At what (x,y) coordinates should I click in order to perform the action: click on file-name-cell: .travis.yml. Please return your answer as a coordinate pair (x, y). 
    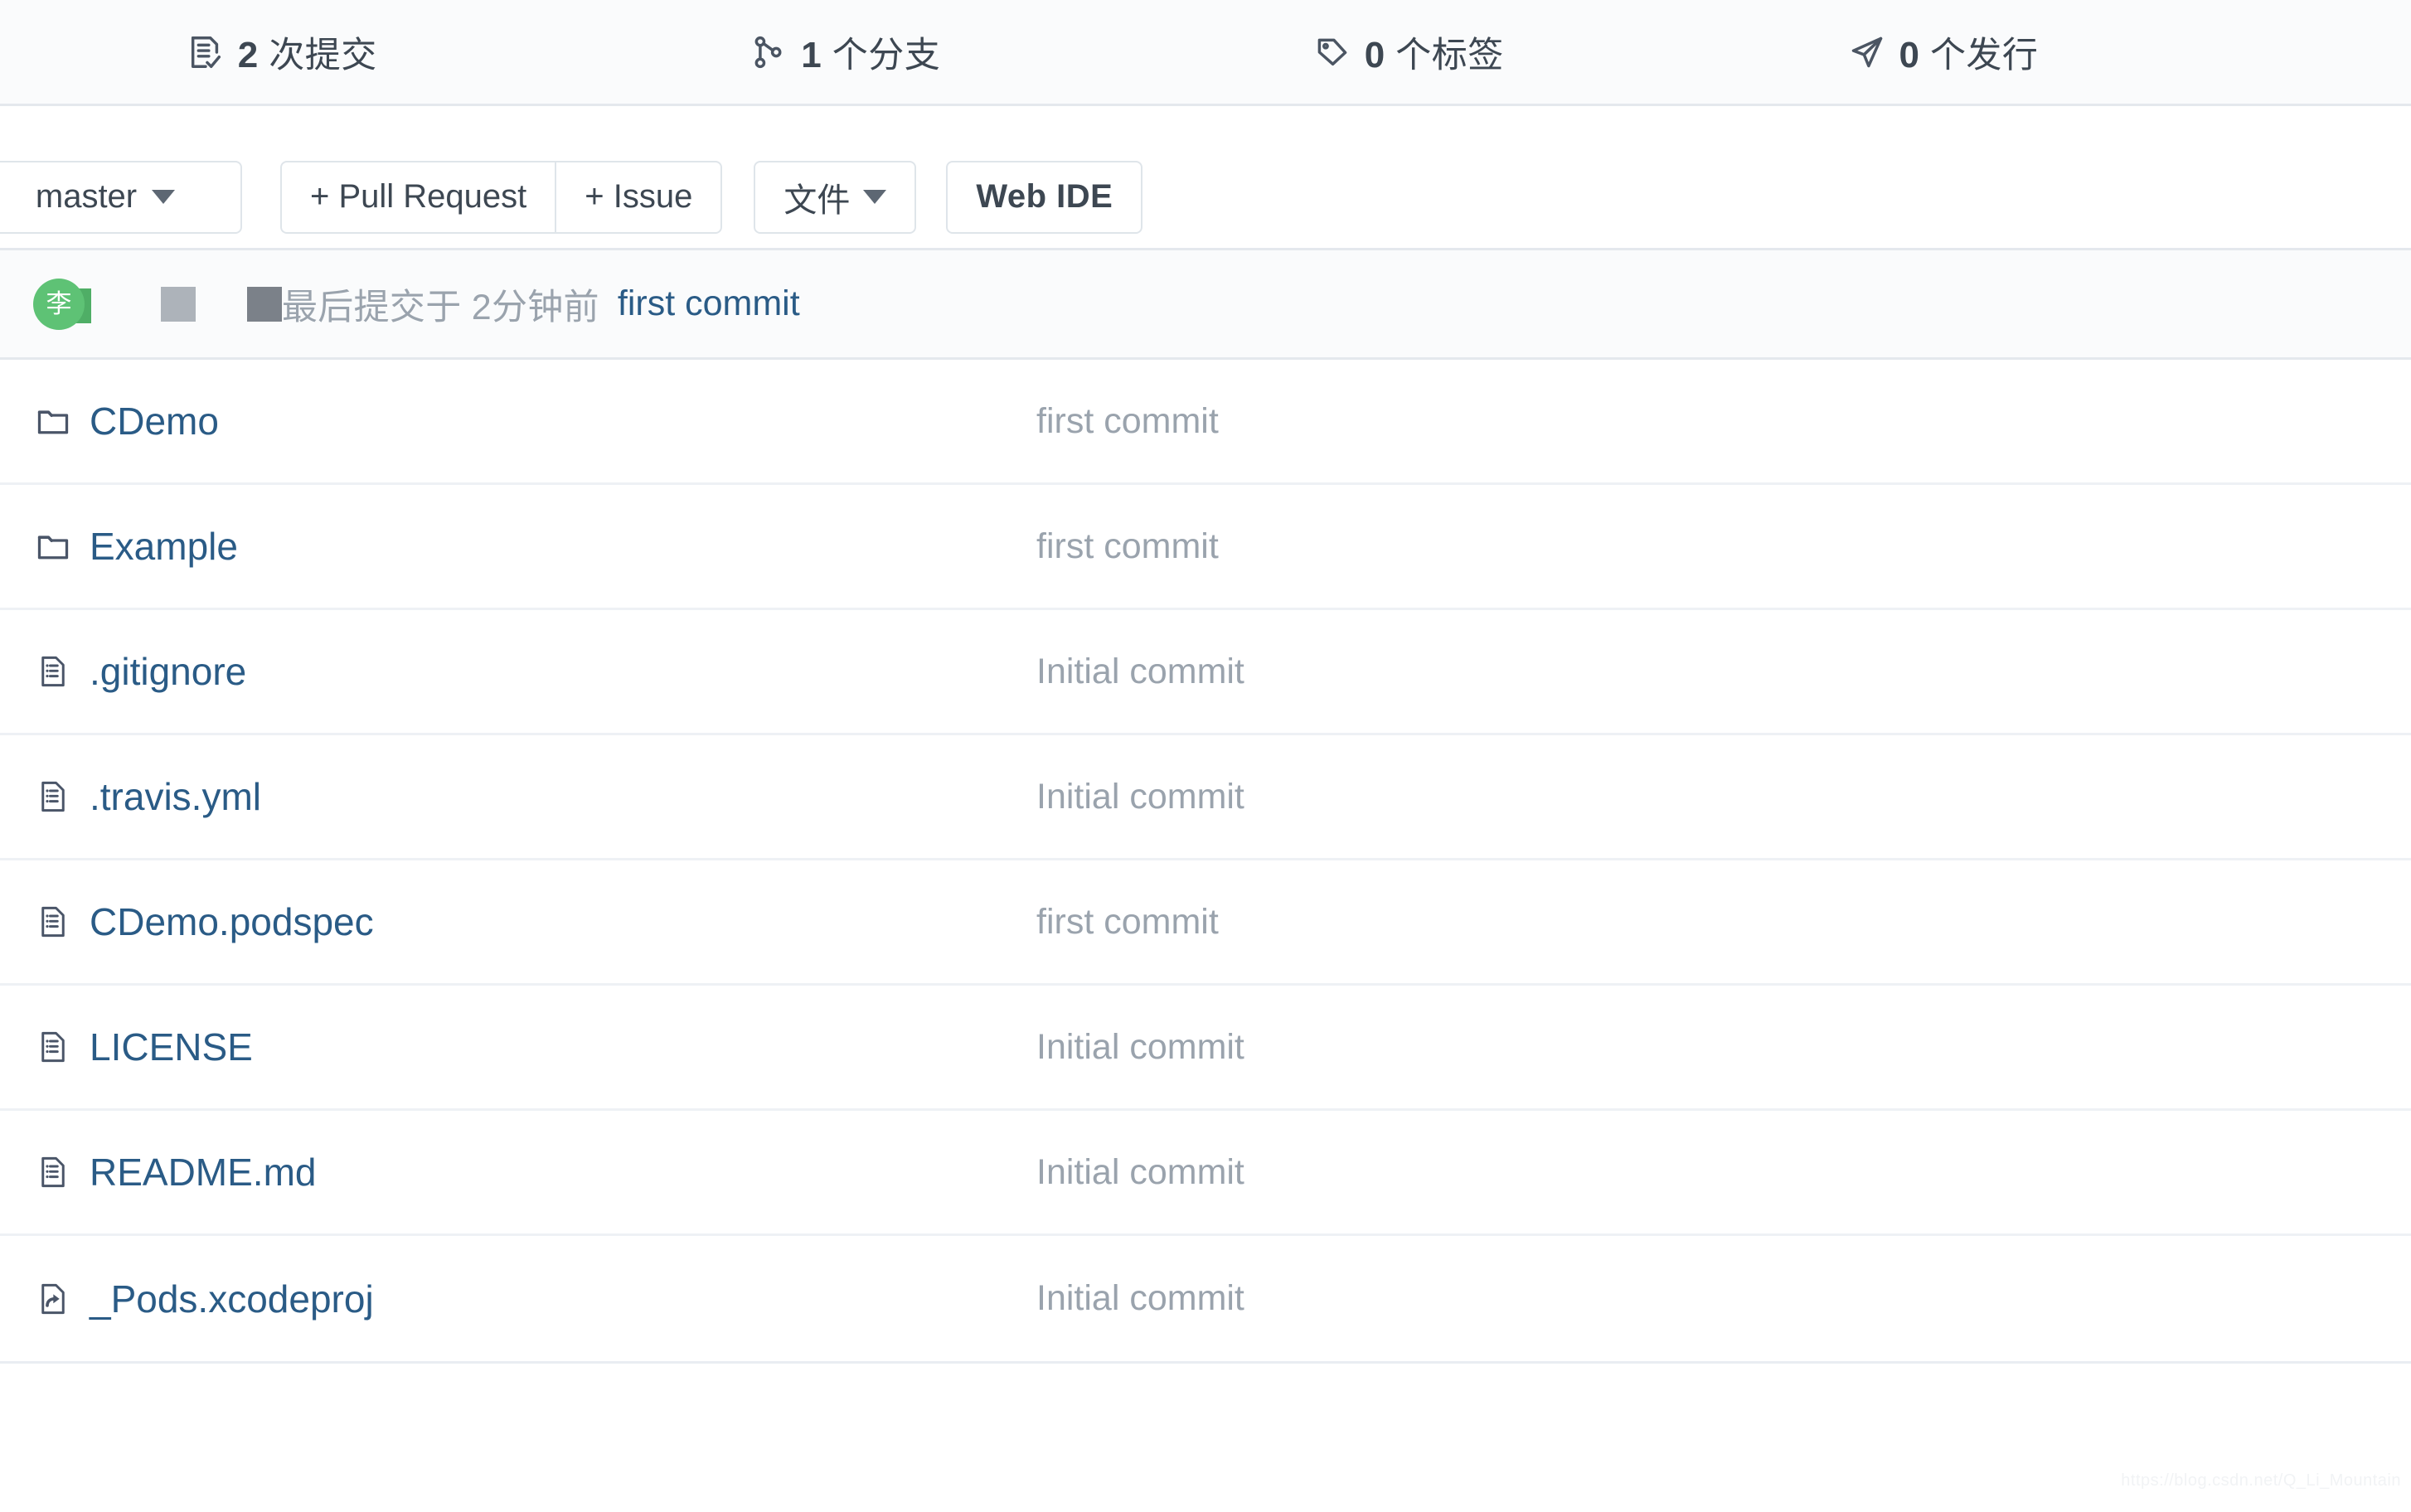
    Looking at the image, I should click on (518, 796).